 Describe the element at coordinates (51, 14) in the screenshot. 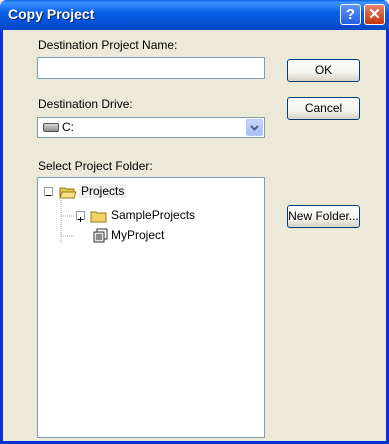

I see `window-title: Copy Project` at that location.